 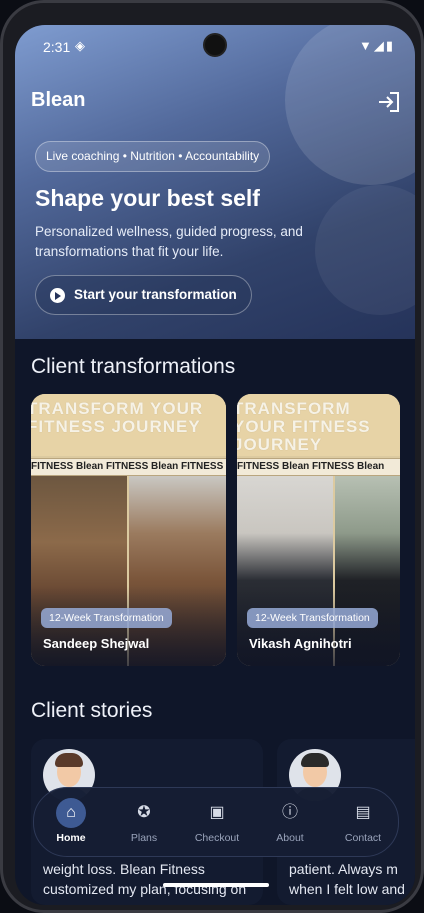 What do you see at coordinates (217, 838) in the screenshot?
I see `nav-label: Checkout` at bounding box center [217, 838].